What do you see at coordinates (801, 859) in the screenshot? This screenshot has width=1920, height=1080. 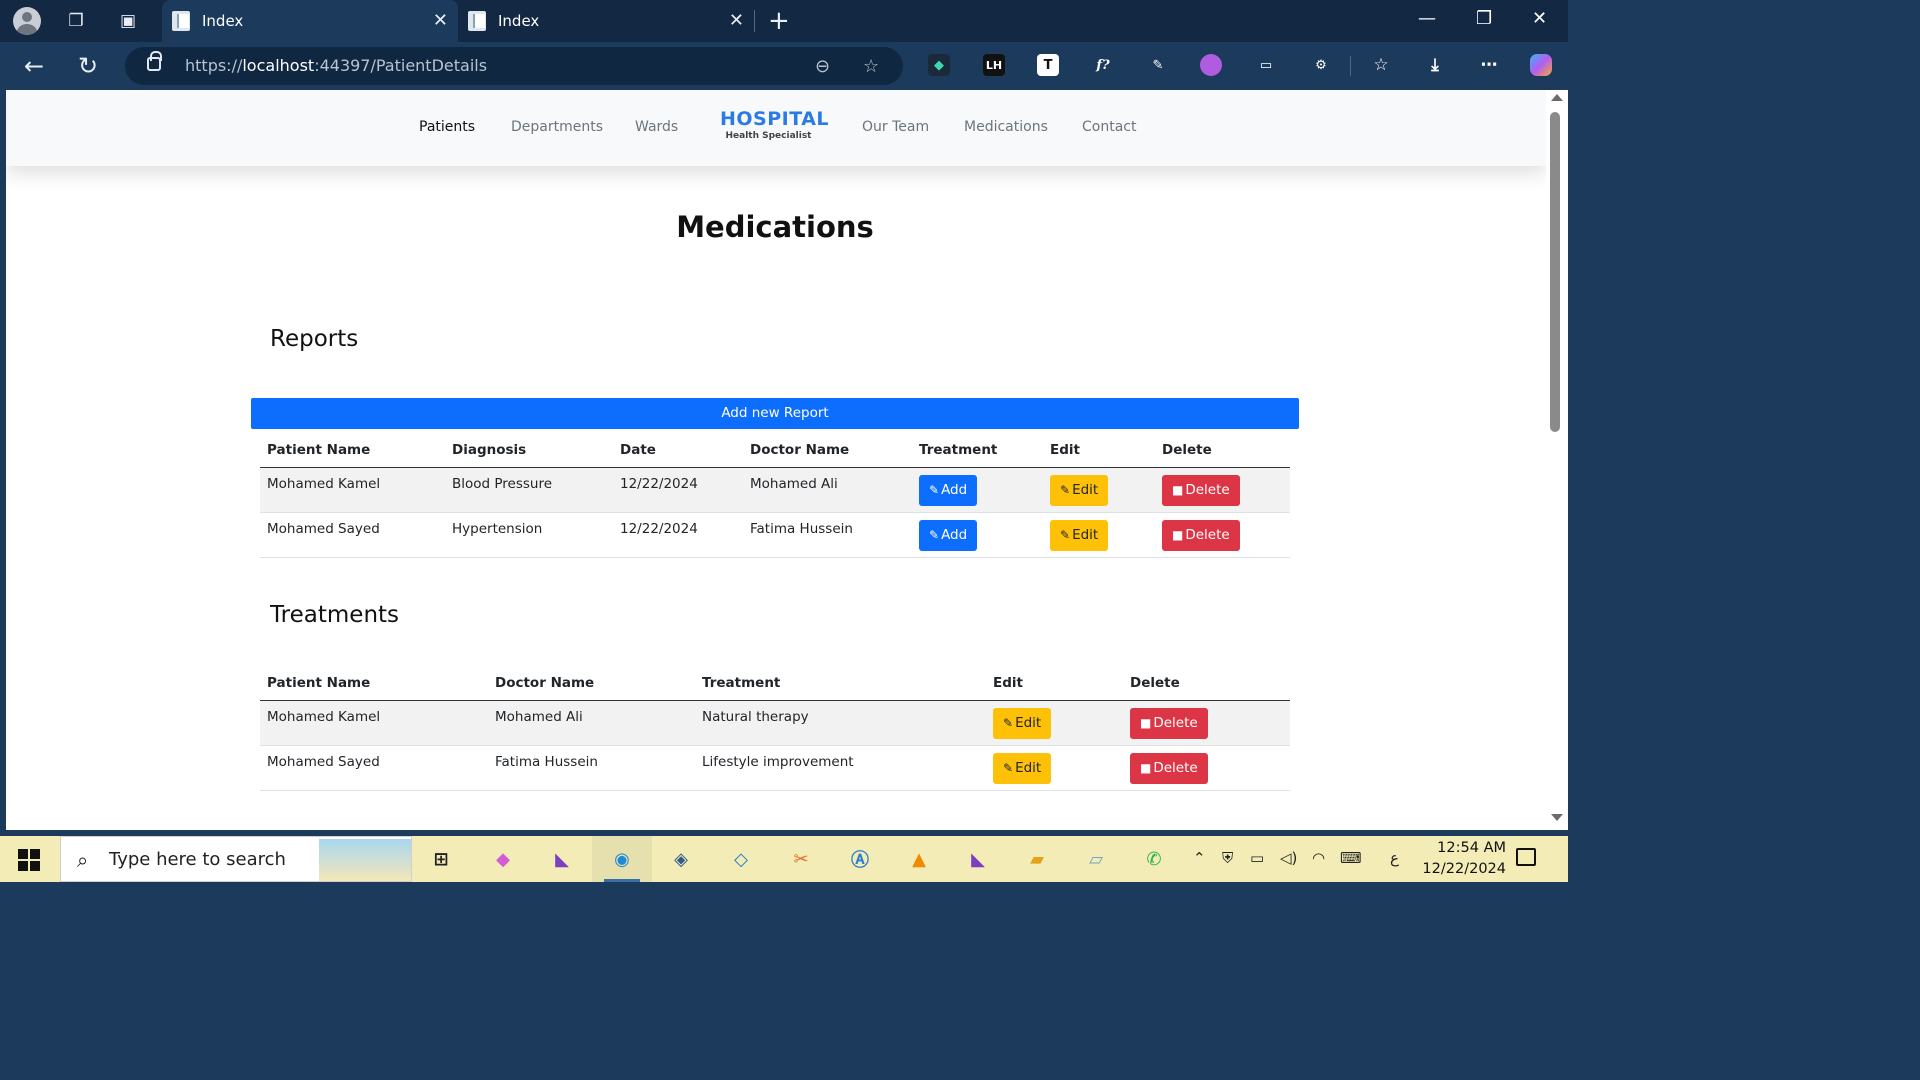 I see `snipping-tool-icon: ✂` at bounding box center [801, 859].